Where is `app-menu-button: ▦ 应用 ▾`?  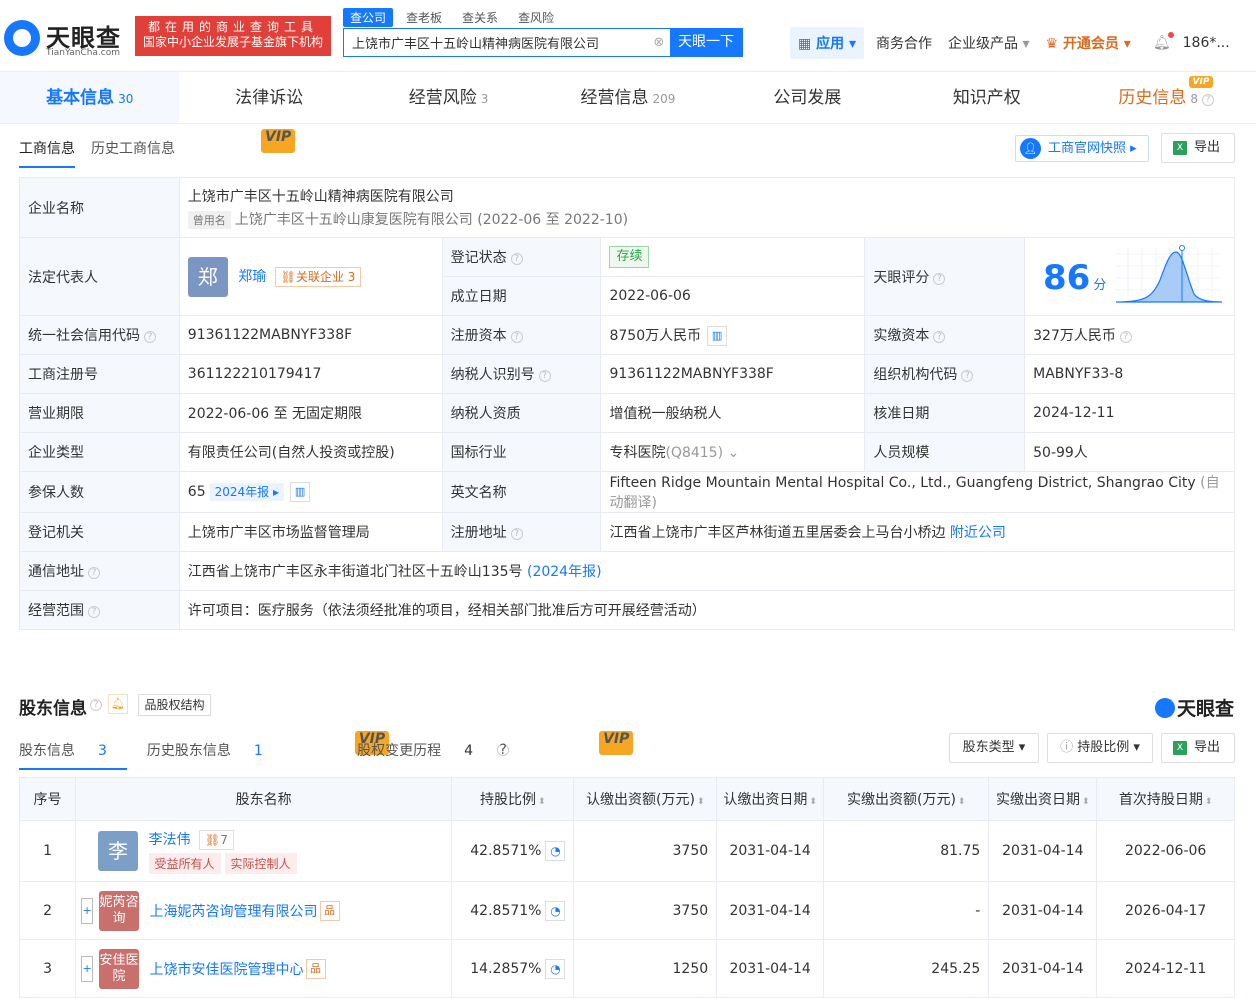 app-menu-button: ▦ 应用 ▾ is located at coordinates (827, 43).